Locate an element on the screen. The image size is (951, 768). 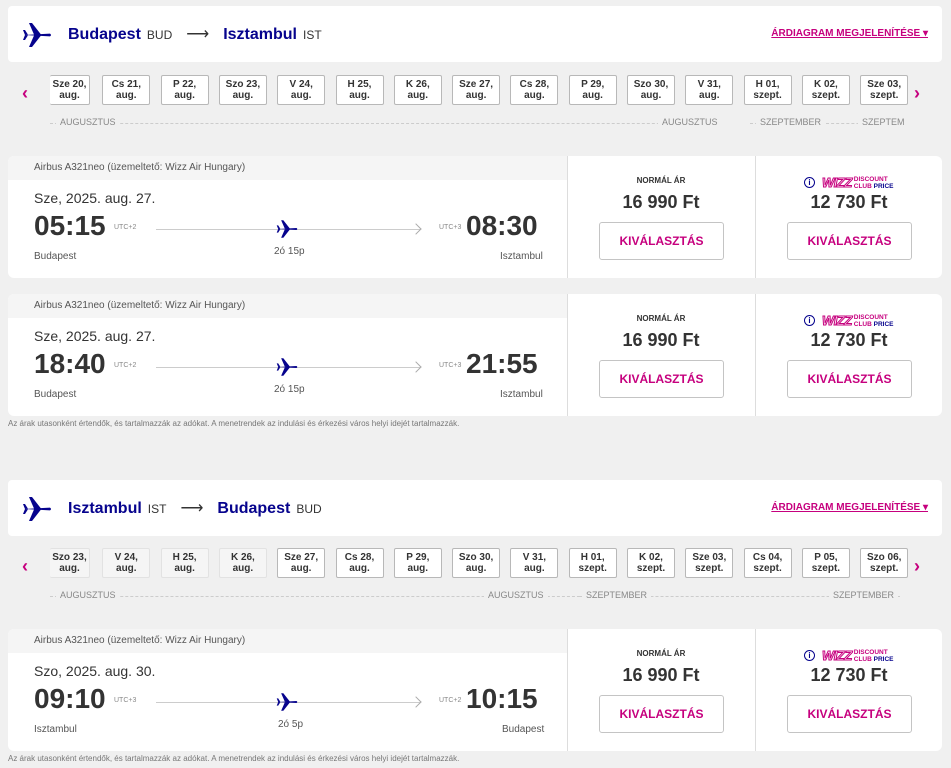
date-day: Cs 04, is located at coordinates (767, 557).